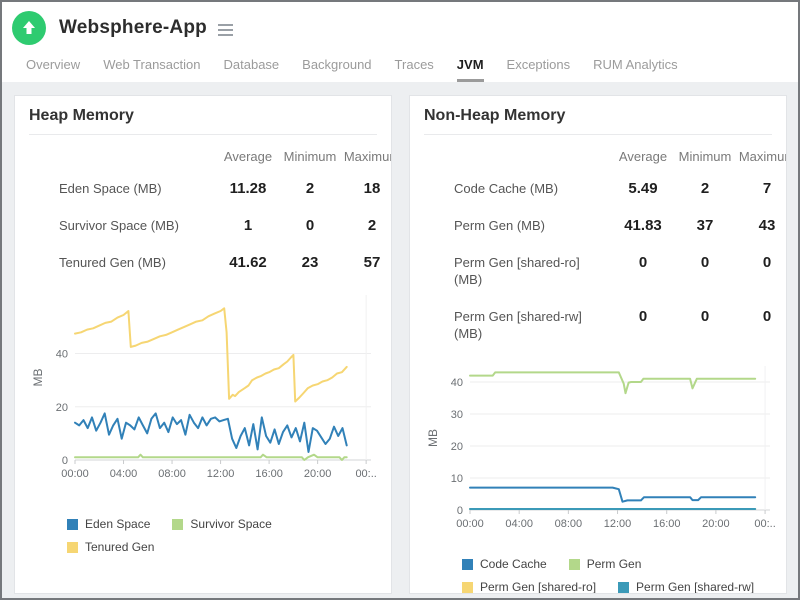 The width and height of the screenshot is (800, 600). I want to click on survivor-space-average: 1, so click(248, 225).